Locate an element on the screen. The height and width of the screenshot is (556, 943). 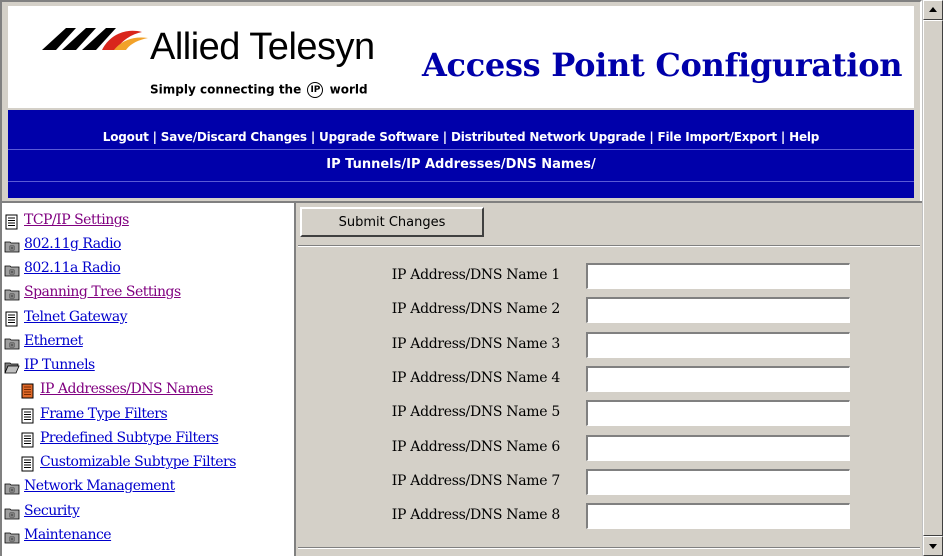
field-row: IP Address/DNS Name 5 is located at coordinates (610, 414).